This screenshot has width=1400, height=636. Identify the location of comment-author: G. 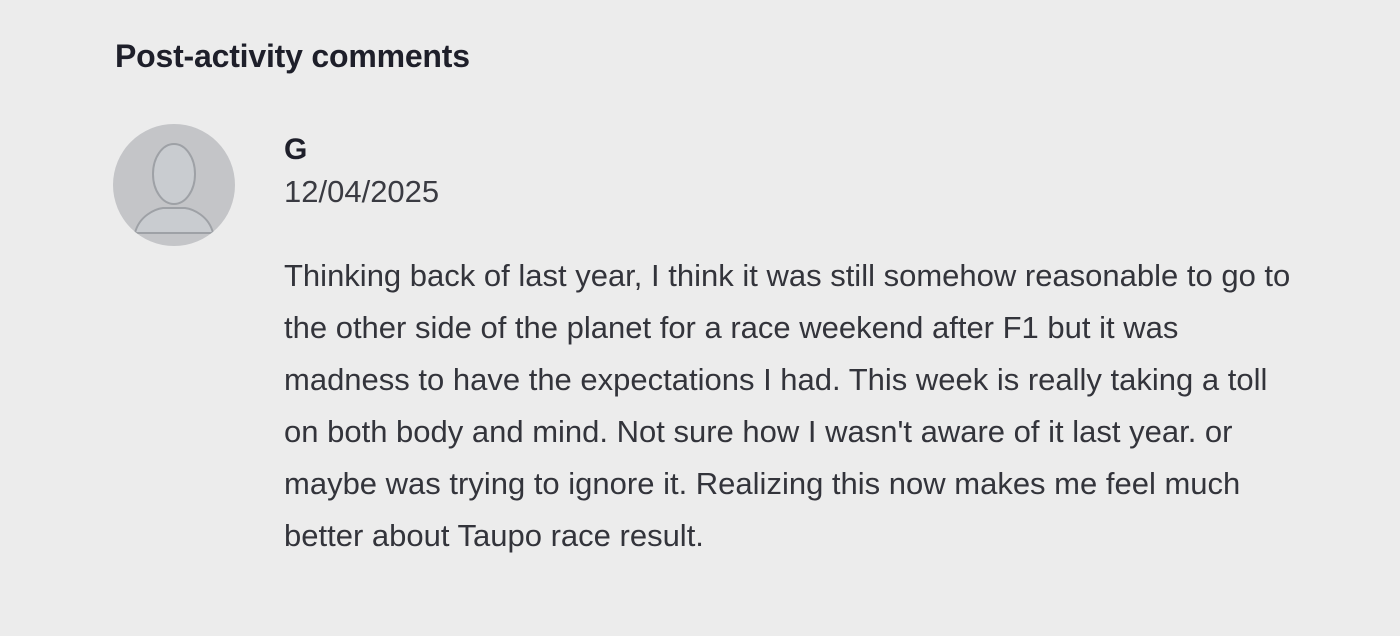
(789, 150).